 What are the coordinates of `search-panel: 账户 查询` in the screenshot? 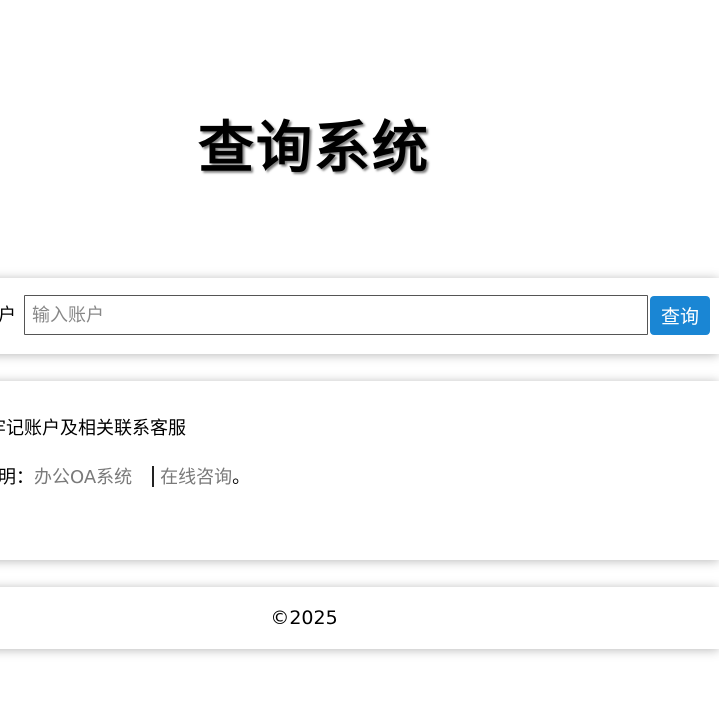 It's located at (359, 316).